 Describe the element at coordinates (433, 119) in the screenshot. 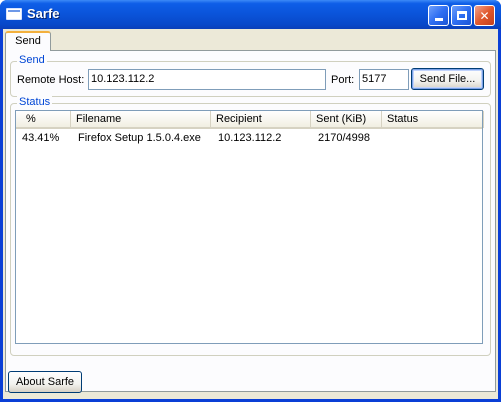

I see `column-header-status: Status` at that location.